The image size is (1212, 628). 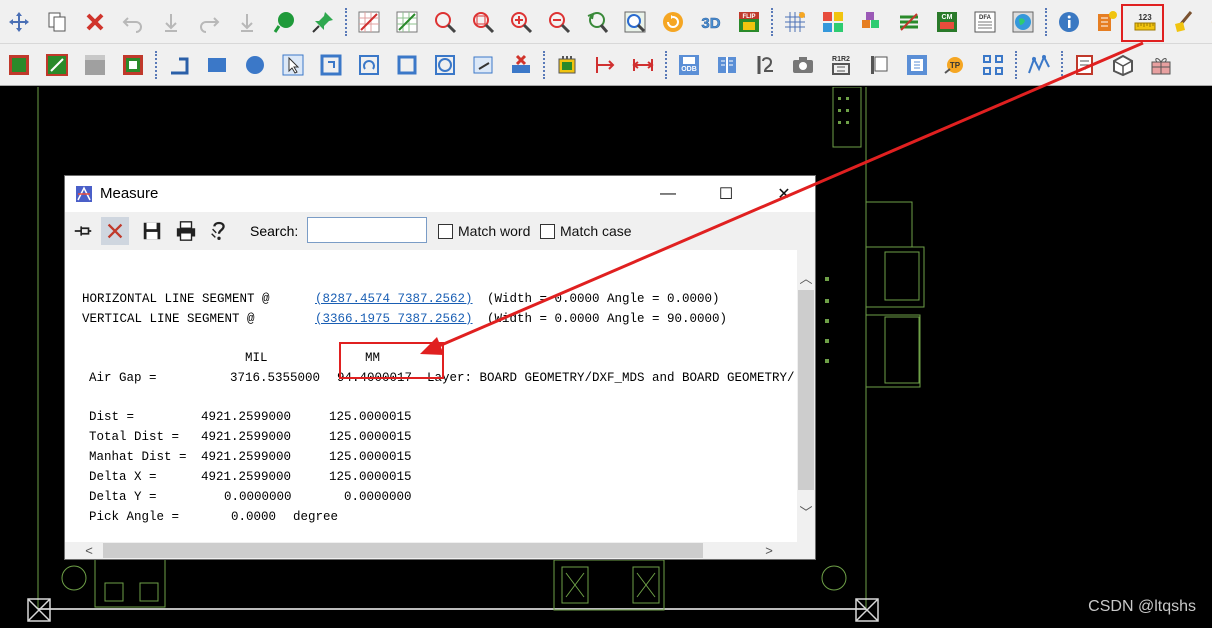 I want to click on arc-icon, so click(x=369, y=65).